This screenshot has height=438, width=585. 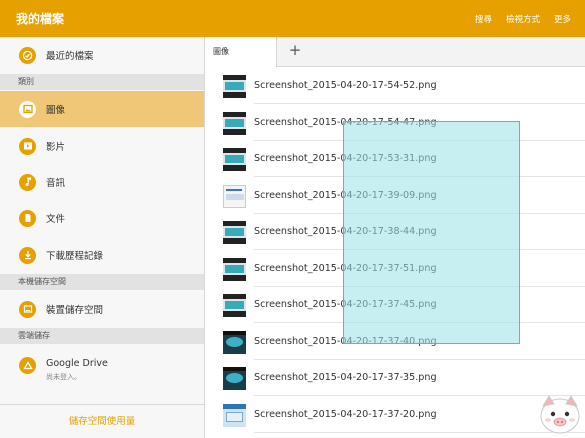 What do you see at coordinates (56, 219) in the screenshot?
I see `sidebar-item-label: 文件` at bounding box center [56, 219].